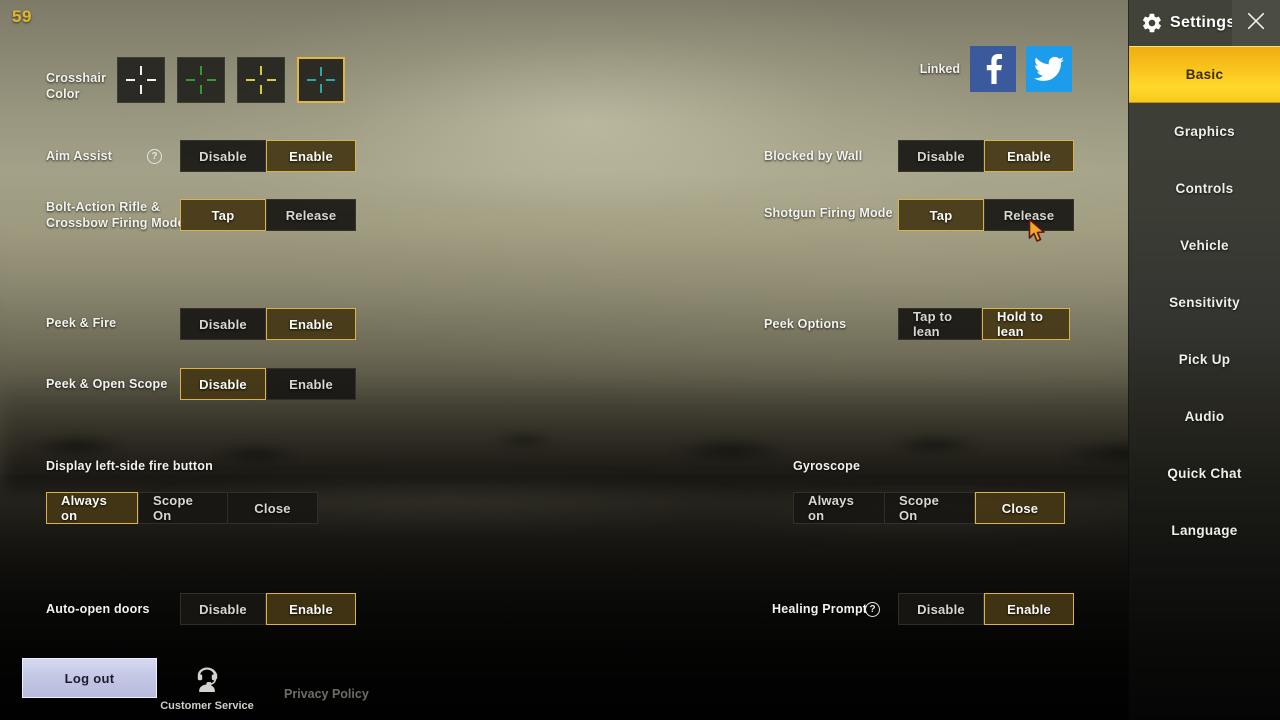 The width and height of the screenshot is (1280, 720). Describe the element at coordinates (22, 16) in the screenshot. I see `fps-counter: 59` at that location.